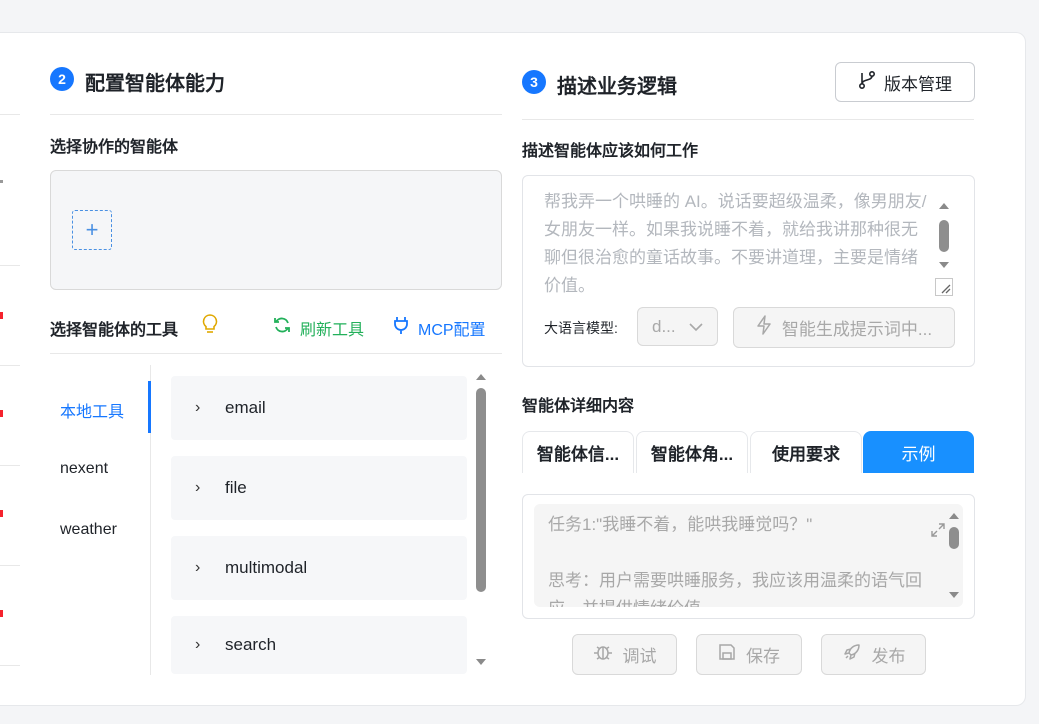  I want to click on mcp-config-button: MCP配置, so click(439, 327).